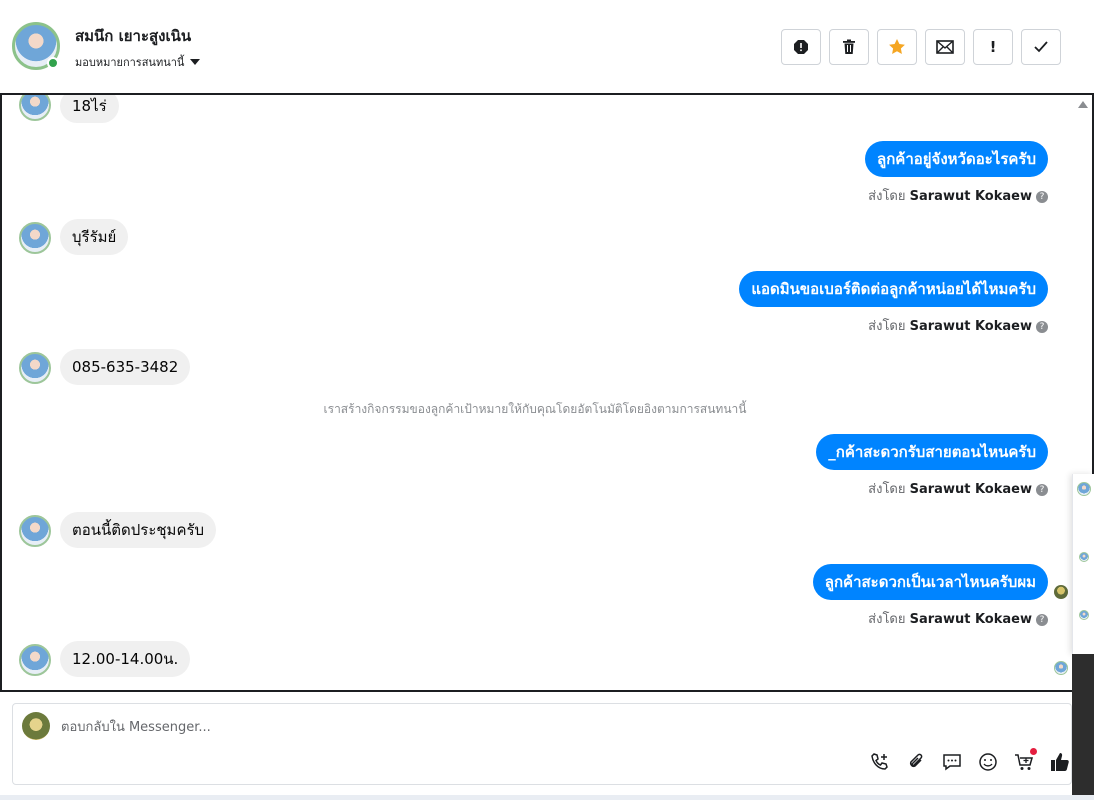  Describe the element at coordinates (195, 62) in the screenshot. I see `caret-down-icon` at that location.